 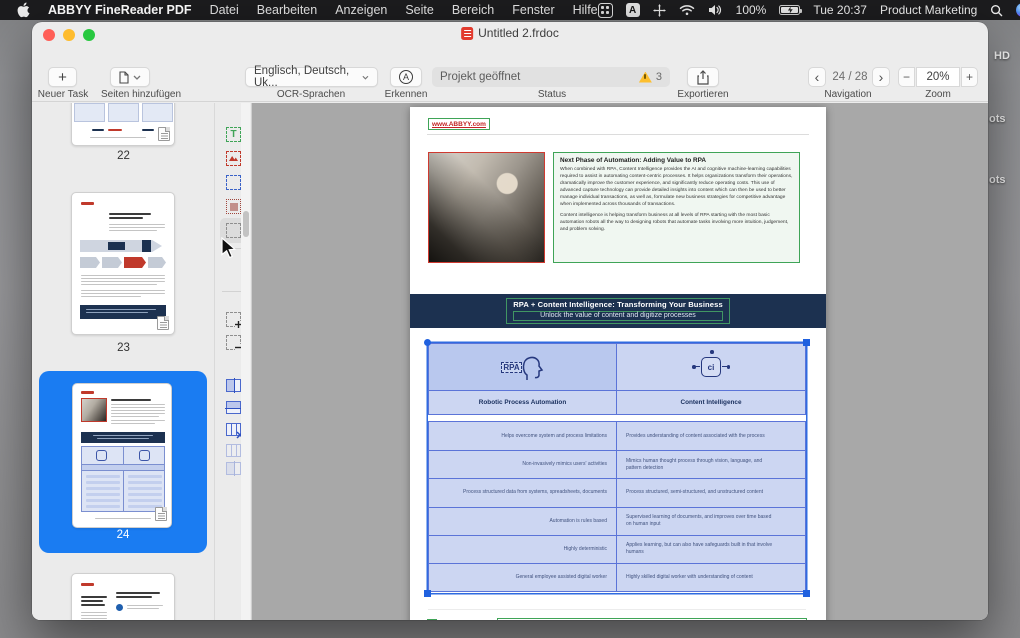 I want to click on input-source-icon: A, so click(x=632, y=10).